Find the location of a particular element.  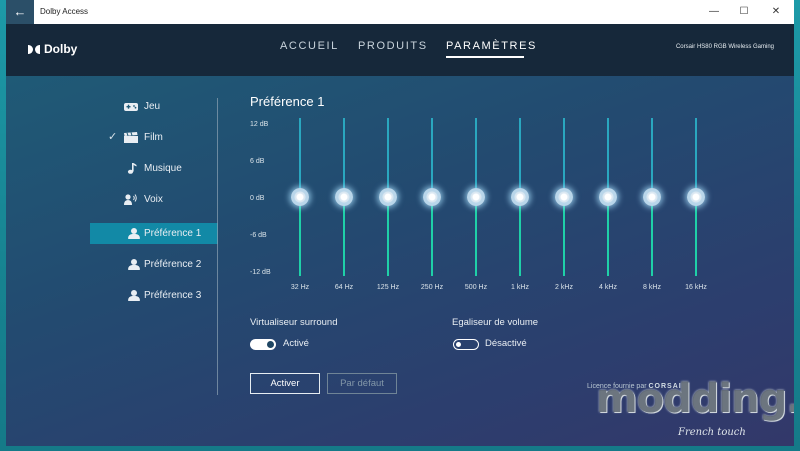

sidebar-item-musique: Musique is located at coordinates (154, 168).